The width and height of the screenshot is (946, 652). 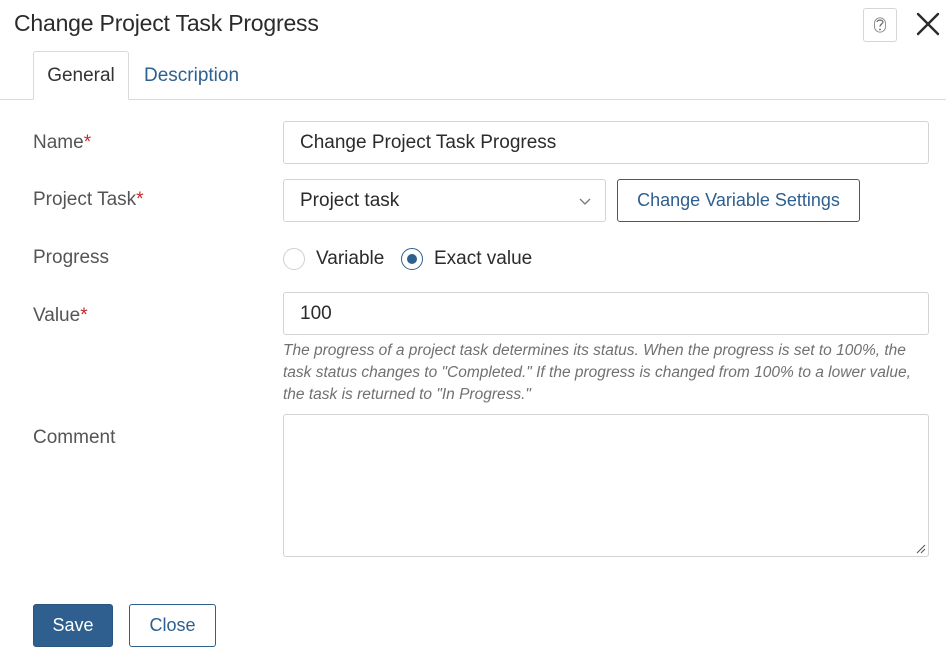 I want to click on value-input: 100, so click(x=606, y=313).